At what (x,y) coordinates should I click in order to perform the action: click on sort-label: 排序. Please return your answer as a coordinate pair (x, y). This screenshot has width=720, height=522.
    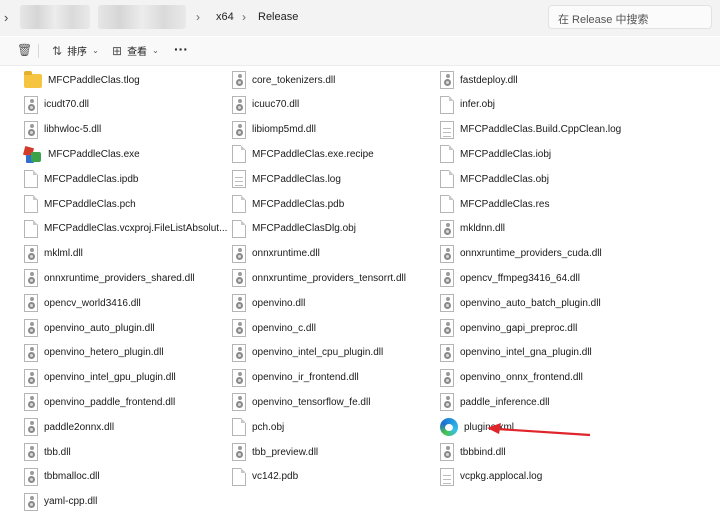
    Looking at the image, I should click on (77, 52).